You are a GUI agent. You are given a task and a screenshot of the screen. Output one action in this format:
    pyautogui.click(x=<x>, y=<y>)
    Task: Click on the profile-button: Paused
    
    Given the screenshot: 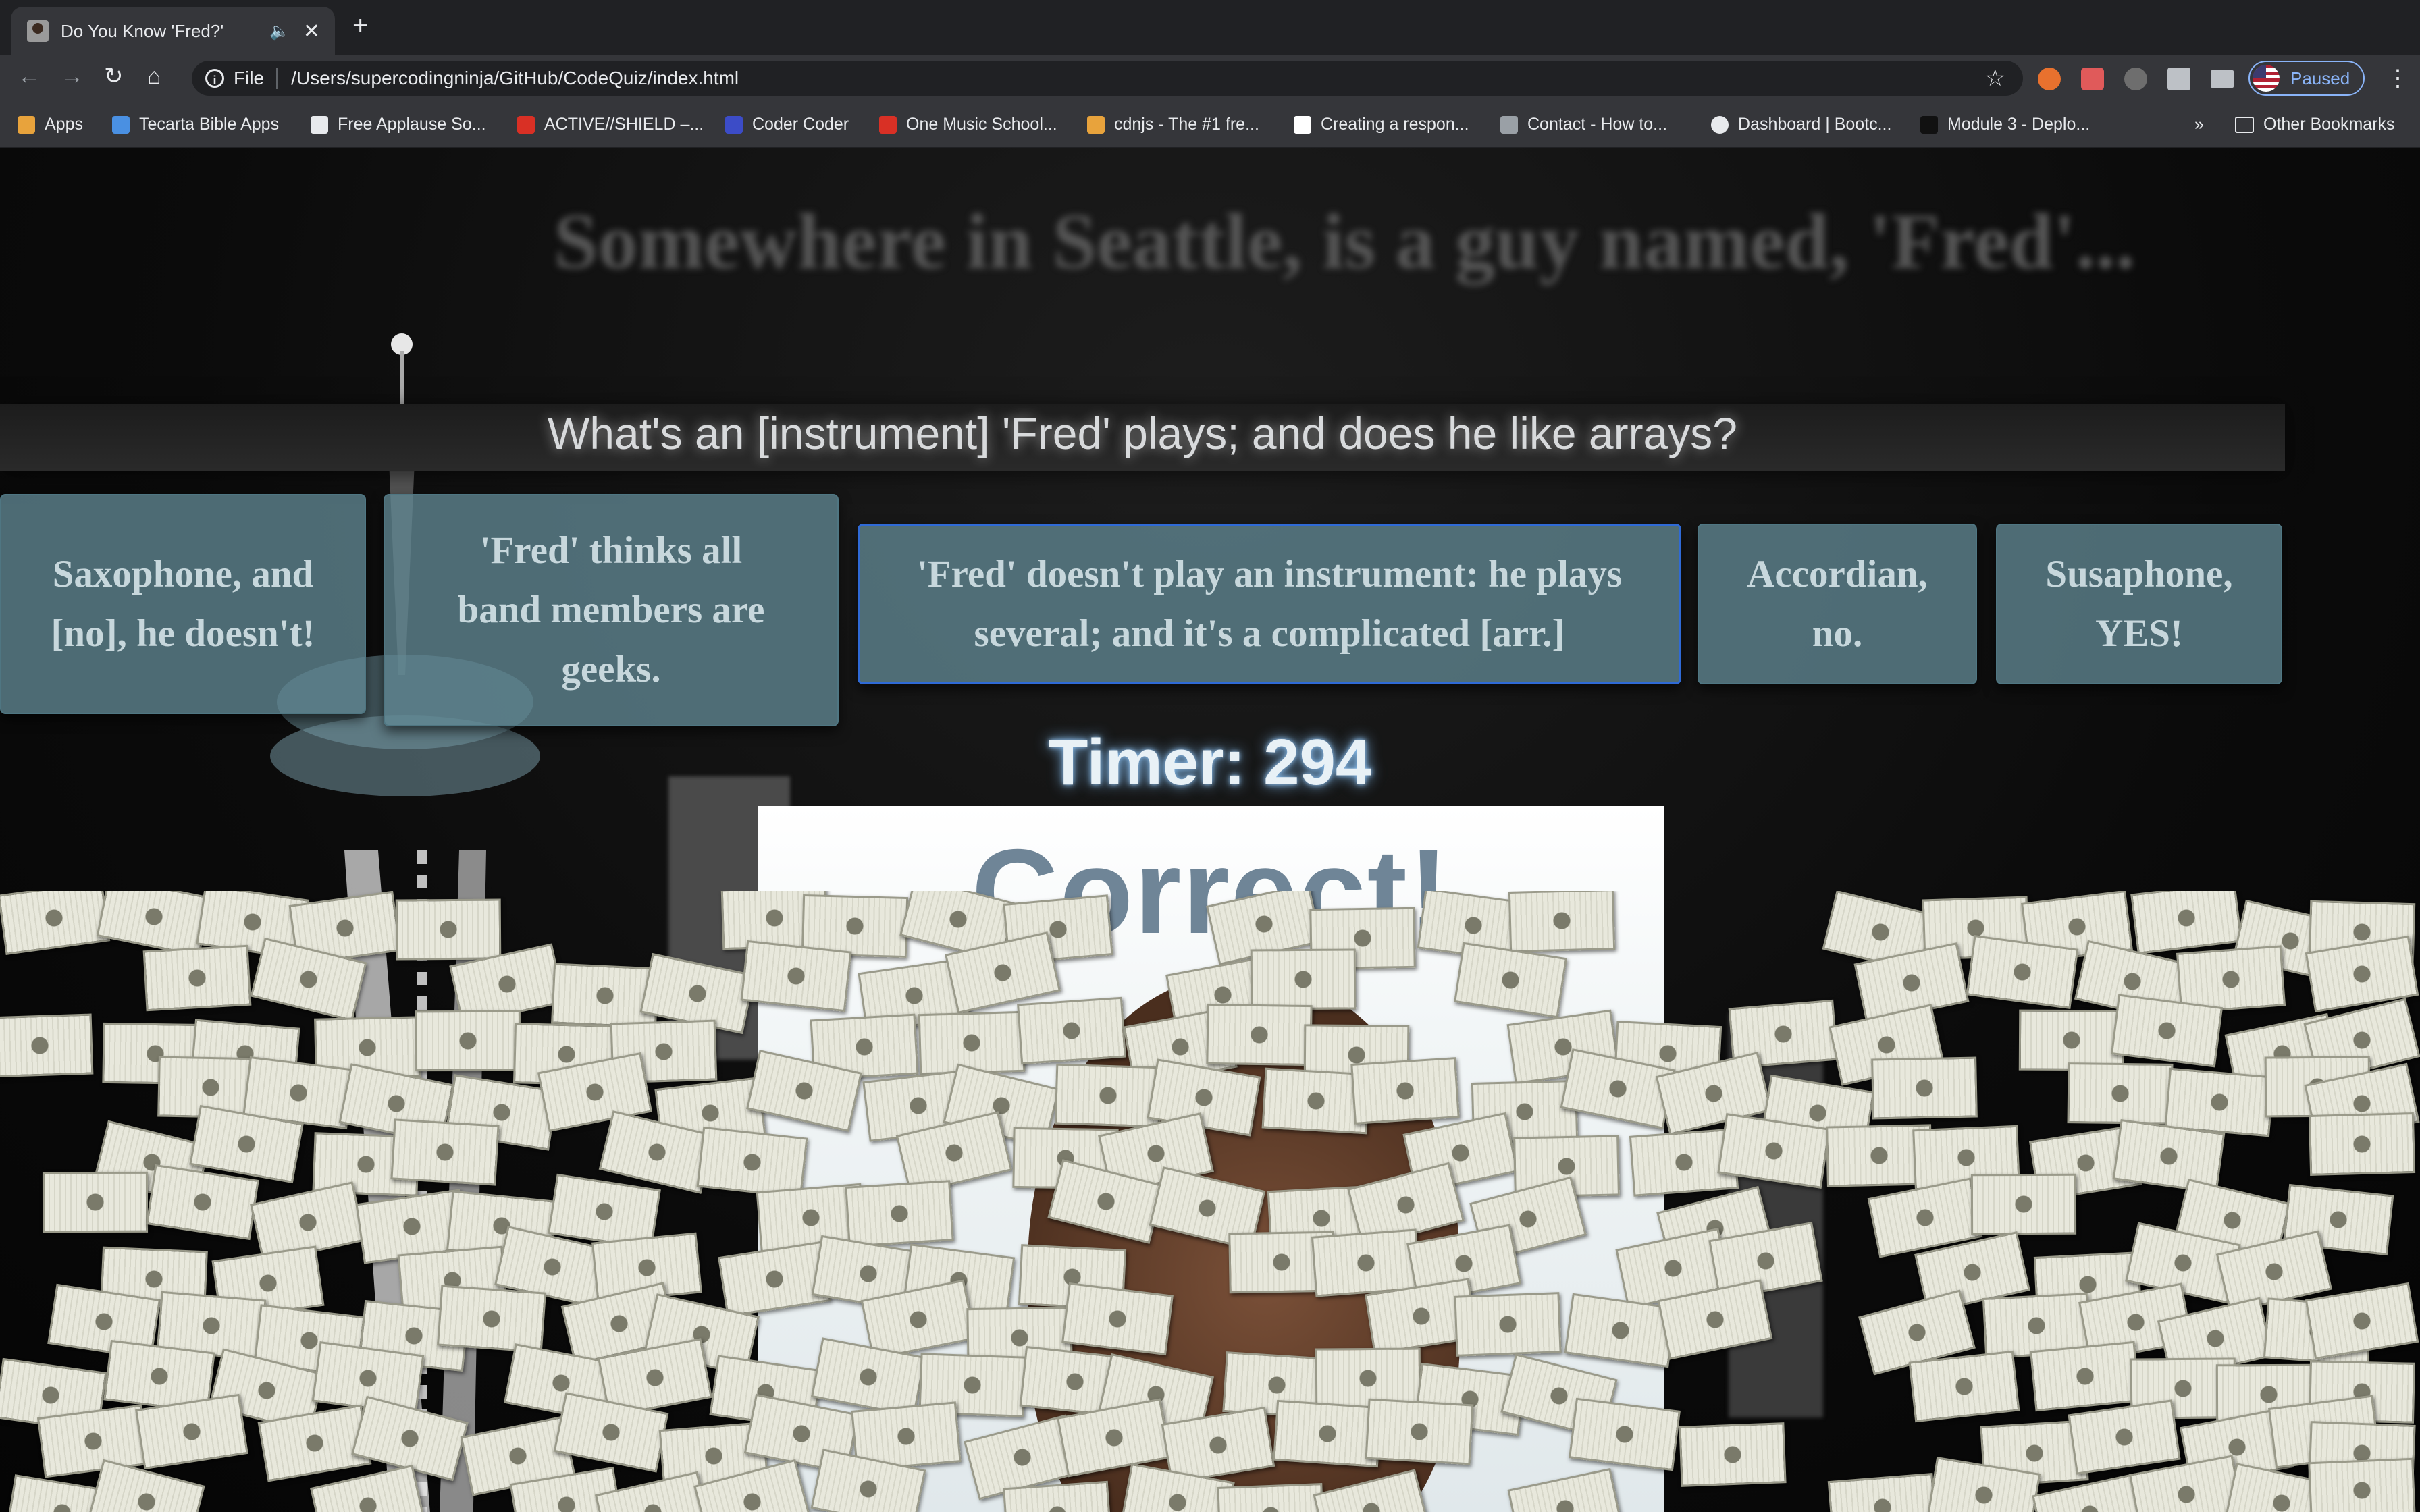 What is the action you would take?
    pyautogui.click(x=2306, y=78)
    